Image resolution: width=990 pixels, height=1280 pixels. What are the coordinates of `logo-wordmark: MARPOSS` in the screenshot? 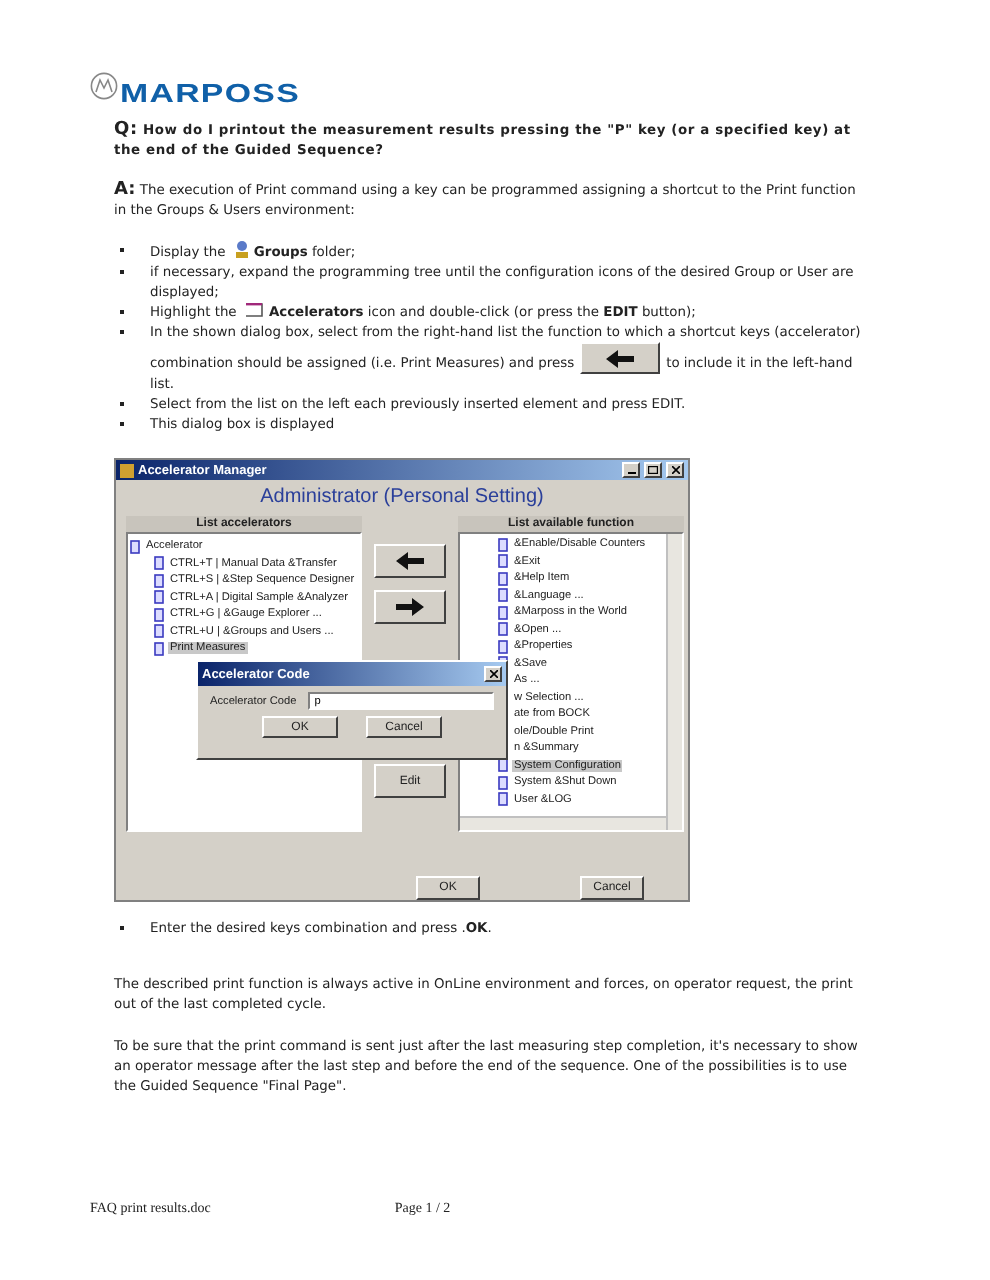 It's located at (210, 92).